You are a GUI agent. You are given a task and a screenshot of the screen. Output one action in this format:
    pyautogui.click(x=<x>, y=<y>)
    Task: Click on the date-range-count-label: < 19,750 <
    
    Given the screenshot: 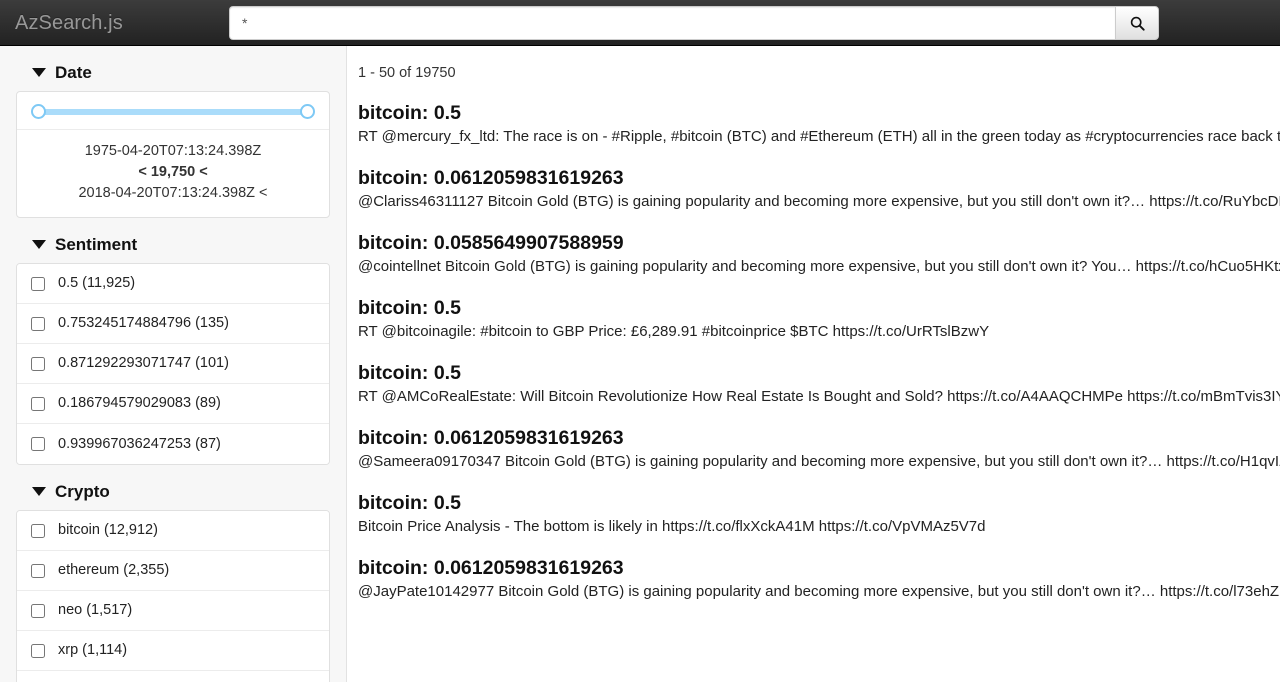 What is the action you would take?
    pyautogui.click(x=173, y=172)
    